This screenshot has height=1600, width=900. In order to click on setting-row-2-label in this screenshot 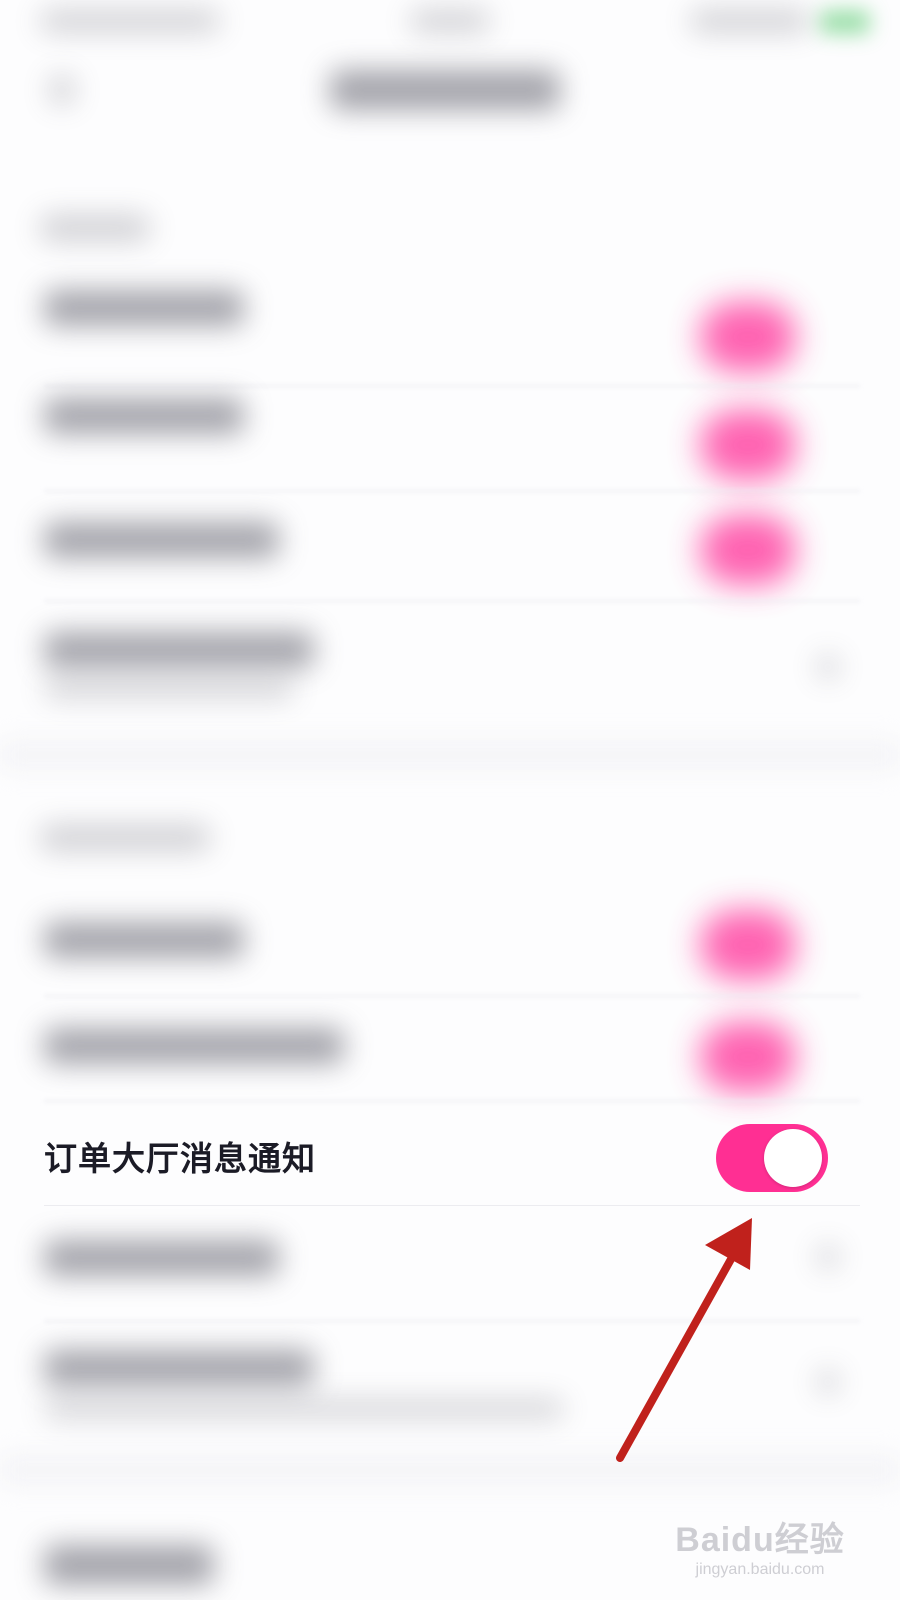, I will do `click(144, 416)`.